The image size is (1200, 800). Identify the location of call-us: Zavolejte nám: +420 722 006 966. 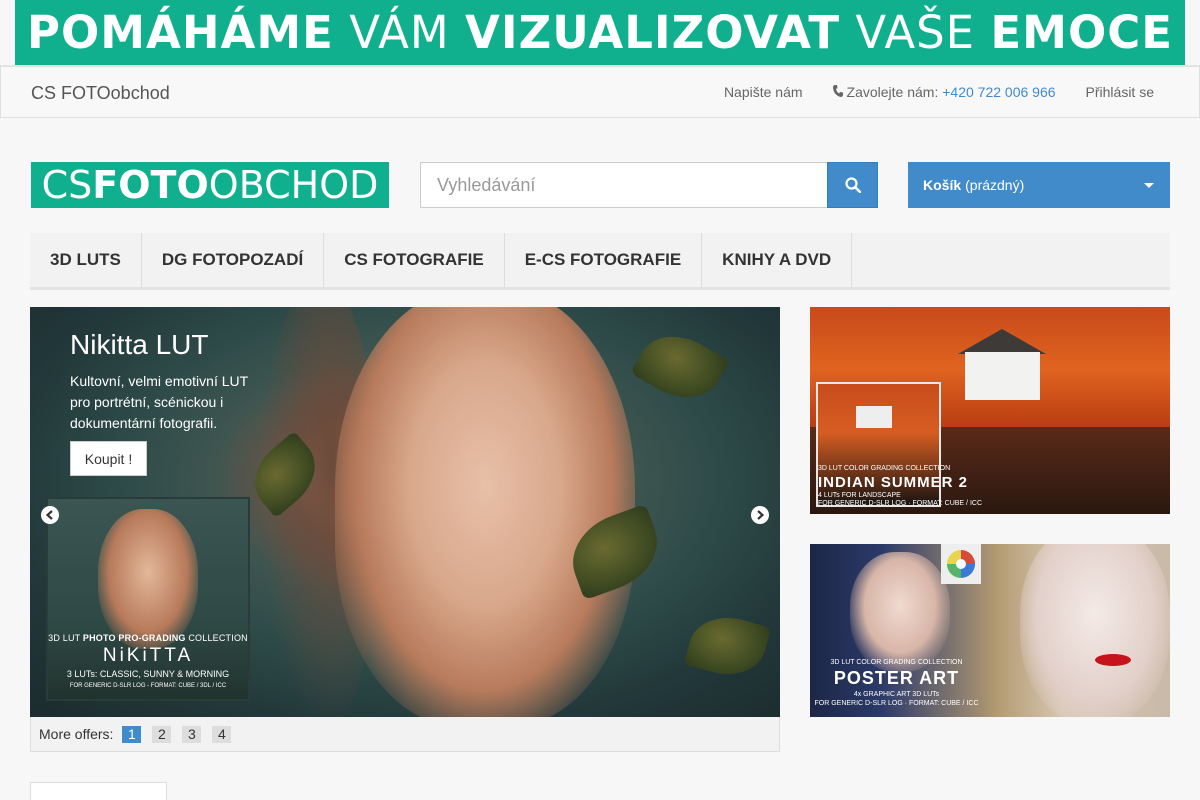
(944, 92).